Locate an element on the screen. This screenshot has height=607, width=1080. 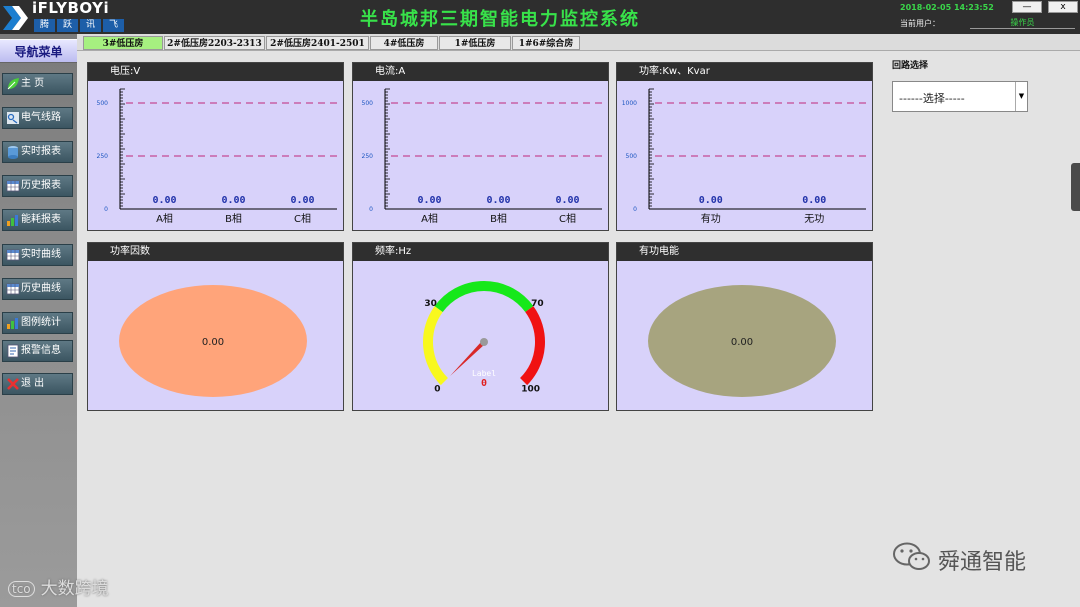
nav-item-label: 退 出 is located at coordinates (33, 383).